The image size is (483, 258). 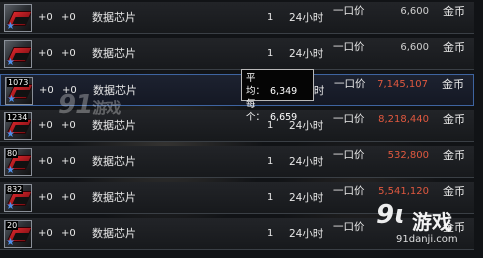 What do you see at coordinates (17, 117) in the screenshot?
I see `item-quantity: 1234` at bounding box center [17, 117].